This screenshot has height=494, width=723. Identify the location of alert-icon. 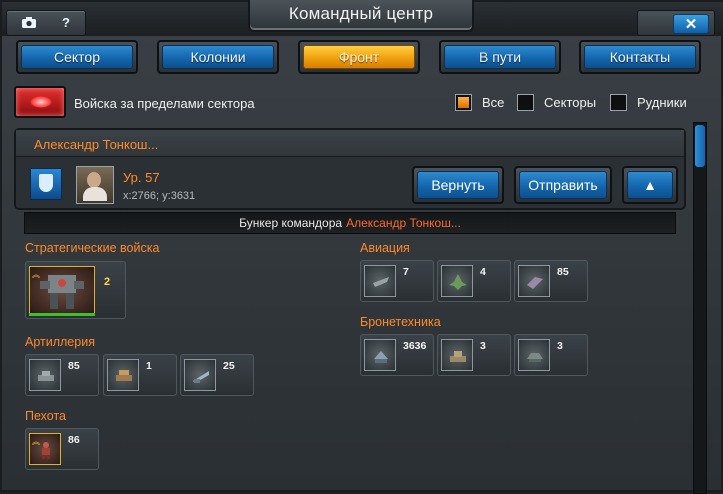
(40, 102).